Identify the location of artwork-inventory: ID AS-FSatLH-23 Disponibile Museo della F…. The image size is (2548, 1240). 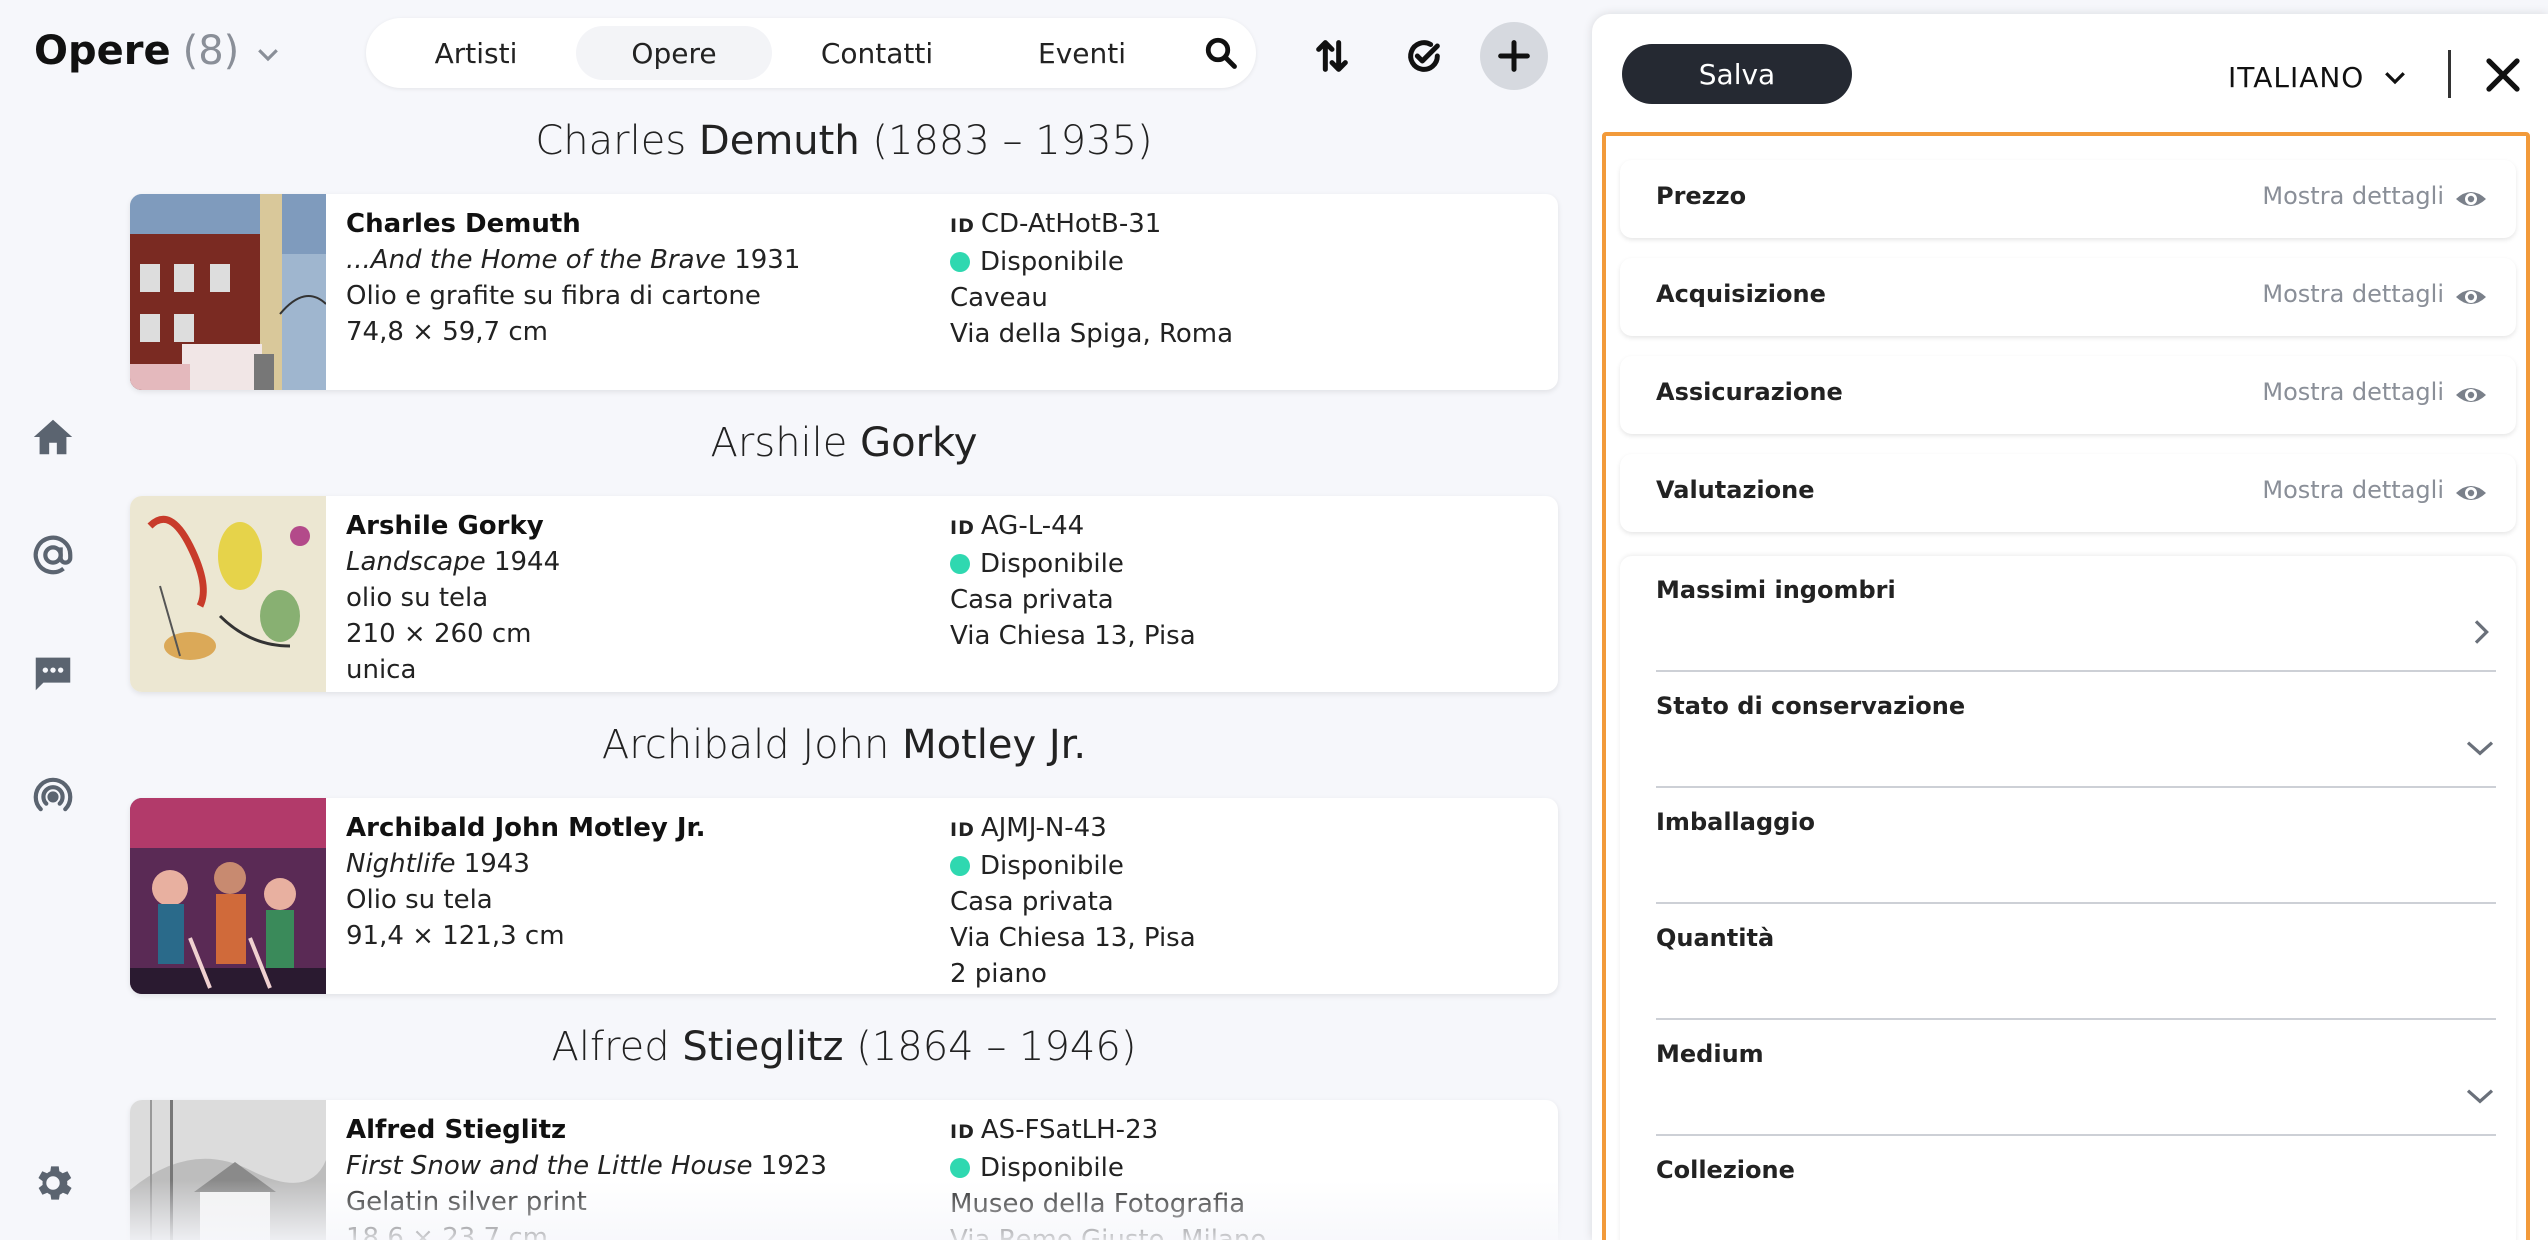
(1108, 1176).